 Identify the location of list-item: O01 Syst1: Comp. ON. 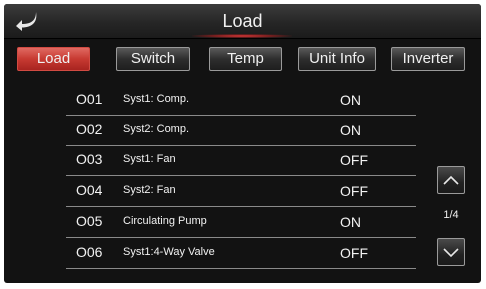
(241, 100).